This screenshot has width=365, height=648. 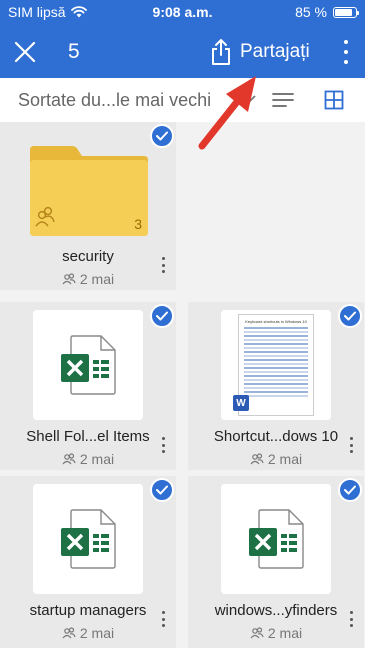 I want to click on battery-icon, so click(x=346, y=12).